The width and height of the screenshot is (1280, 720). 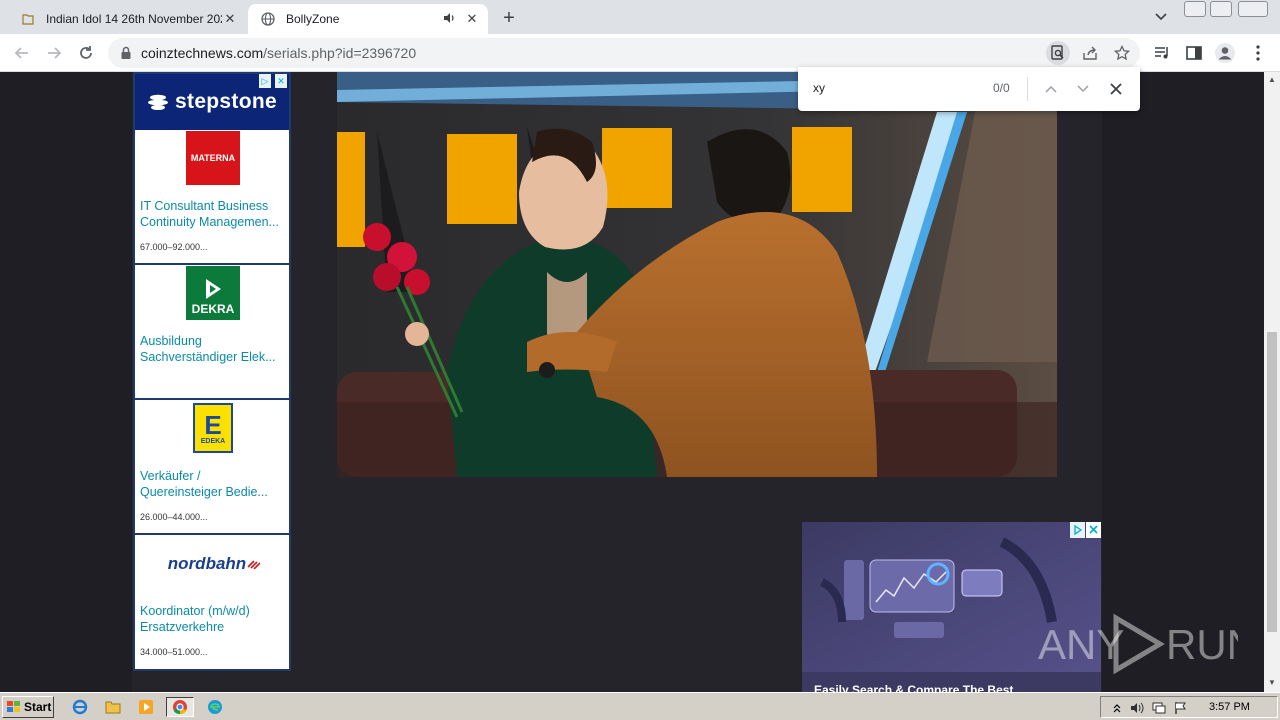 What do you see at coordinates (1272, 79) in the screenshot?
I see `scroll-up-icon: ▲` at bounding box center [1272, 79].